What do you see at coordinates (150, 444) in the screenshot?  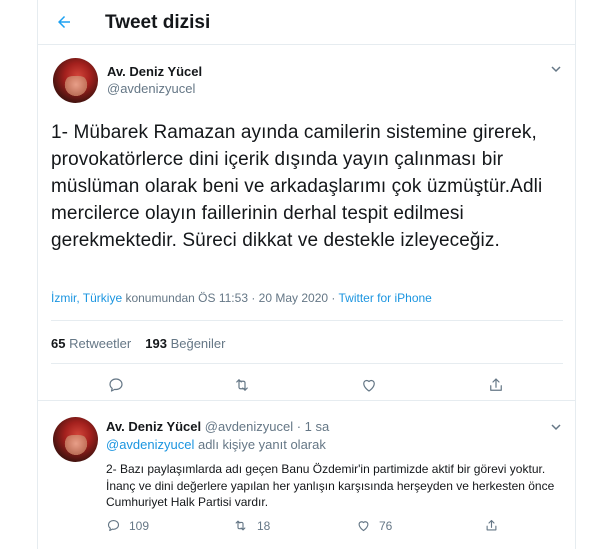 I see `reply-to-handle-link: @avdenizyucel` at bounding box center [150, 444].